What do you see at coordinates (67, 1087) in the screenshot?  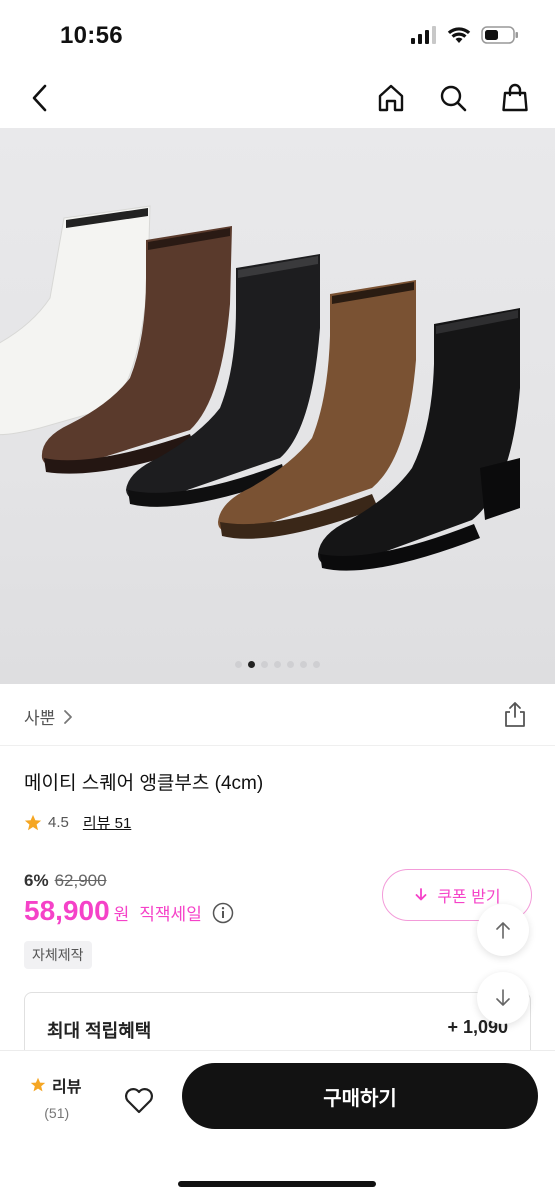 I see `review-summary-label: 리뷰` at bounding box center [67, 1087].